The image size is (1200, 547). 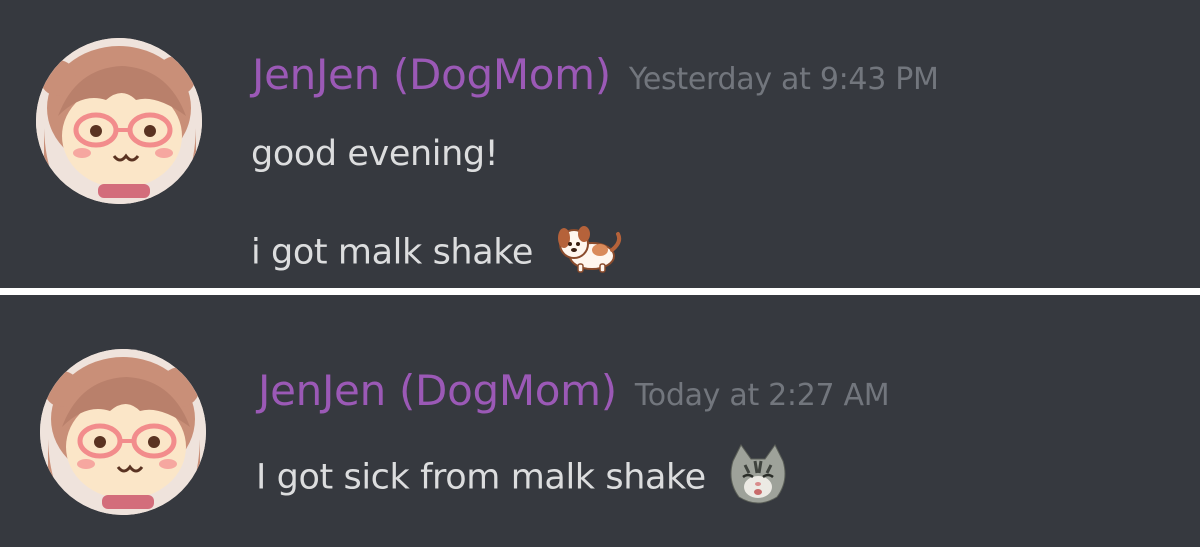 I want to click on message-line: good evening!, so click(x=375, y=154).